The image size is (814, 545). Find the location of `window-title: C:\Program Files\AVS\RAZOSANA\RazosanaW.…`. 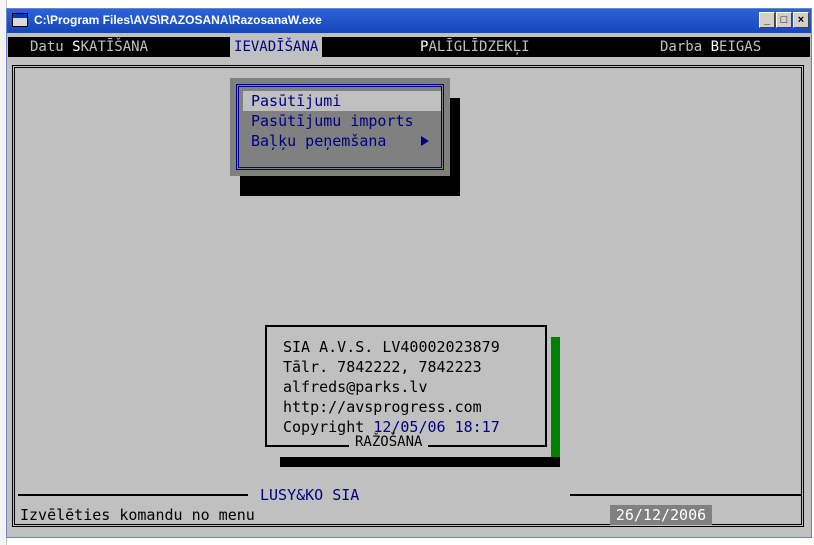

window-title: C:\Program Files\AVS\RAZOSANA\RazosanaW.… is located at coordinates (178, 20).